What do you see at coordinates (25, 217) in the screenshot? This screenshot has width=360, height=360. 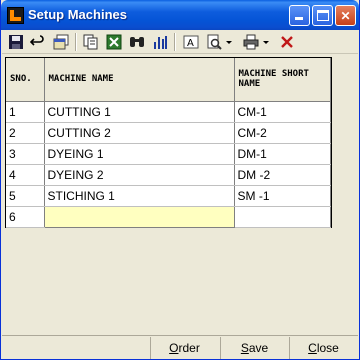 I see `sno-cell: 6` at bounding box center [25, 217].